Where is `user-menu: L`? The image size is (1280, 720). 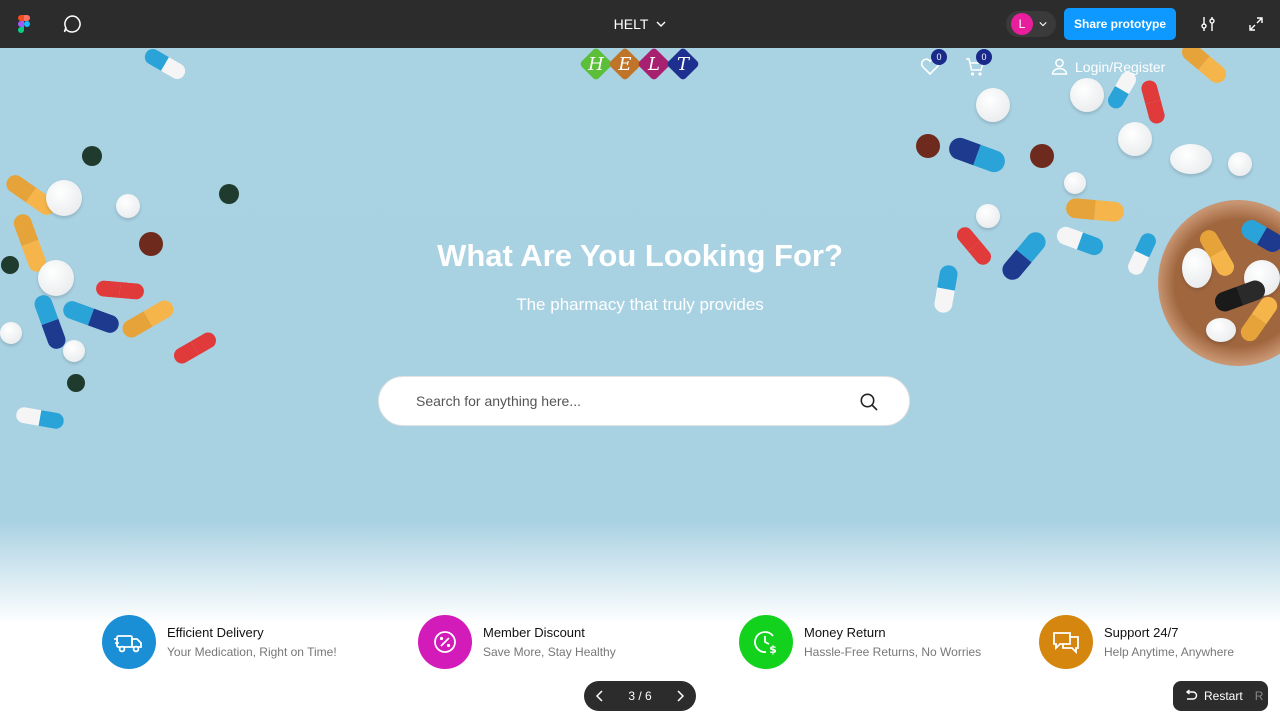
user-menu: L is located at coordinates (1031, 24).